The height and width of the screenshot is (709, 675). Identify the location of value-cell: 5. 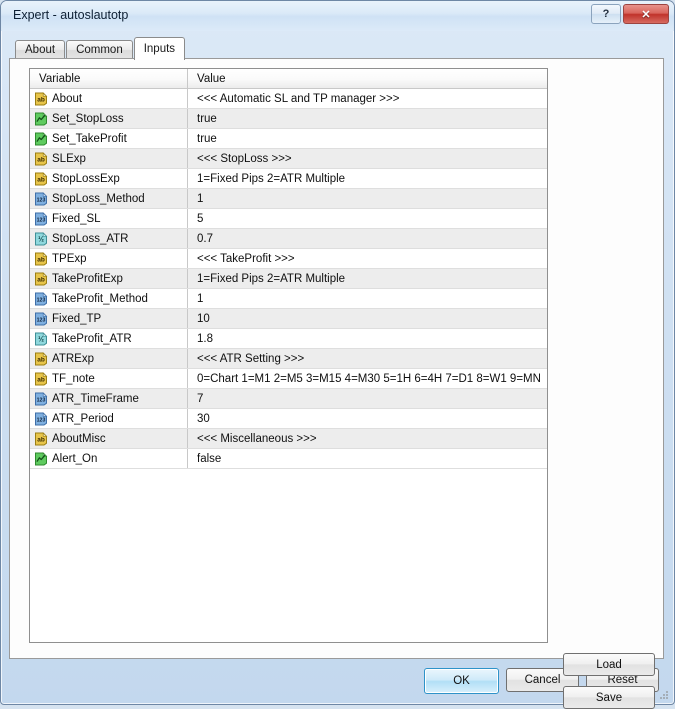
(367, 218).